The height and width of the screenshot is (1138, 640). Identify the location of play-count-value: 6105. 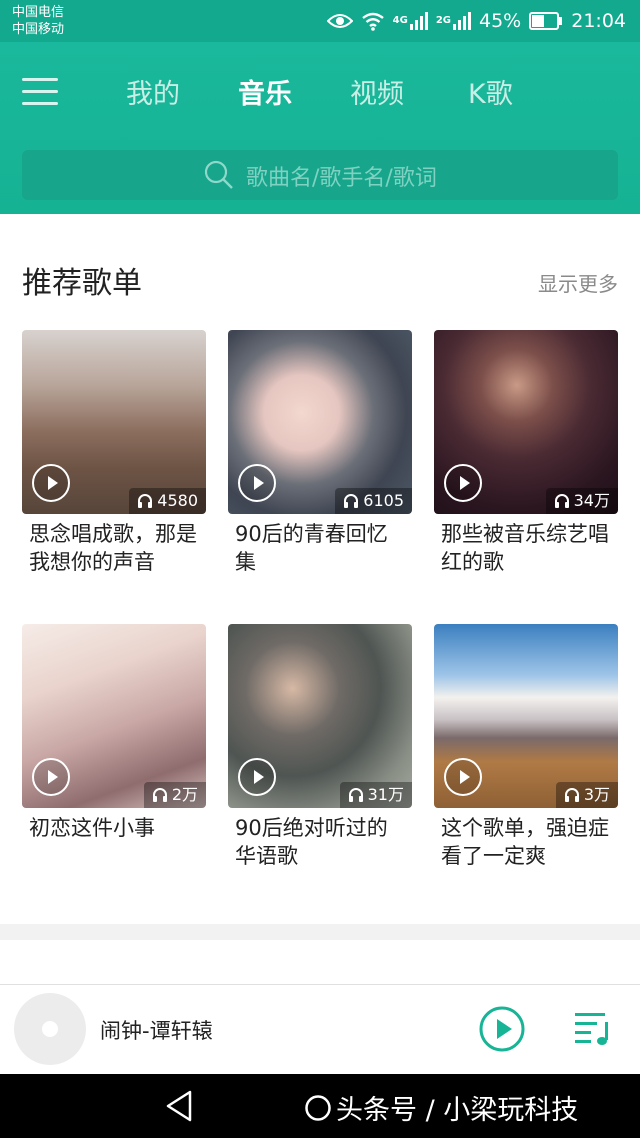
(383, 500).